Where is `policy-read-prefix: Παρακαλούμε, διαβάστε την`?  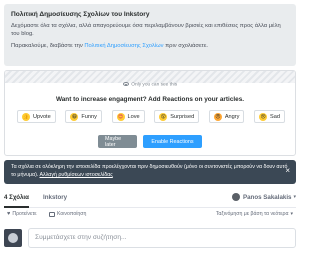 policy-read-prefix: Παρακαλούμε, διαβάστε την is located at coordinates (47, 45).